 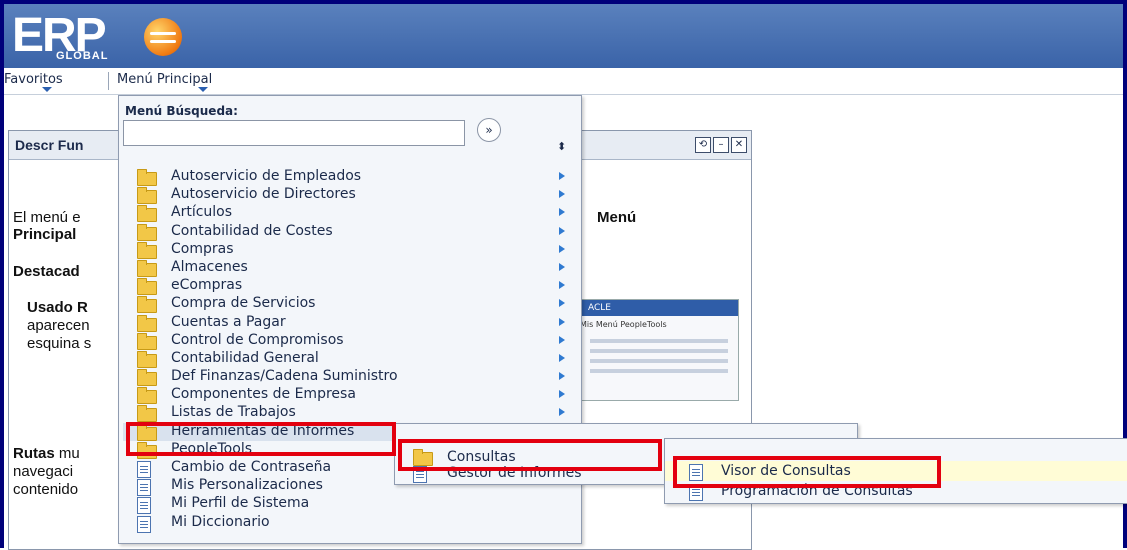 I want to click on menu-item: Cuentas a Pagar, so click(x=351, y=323).